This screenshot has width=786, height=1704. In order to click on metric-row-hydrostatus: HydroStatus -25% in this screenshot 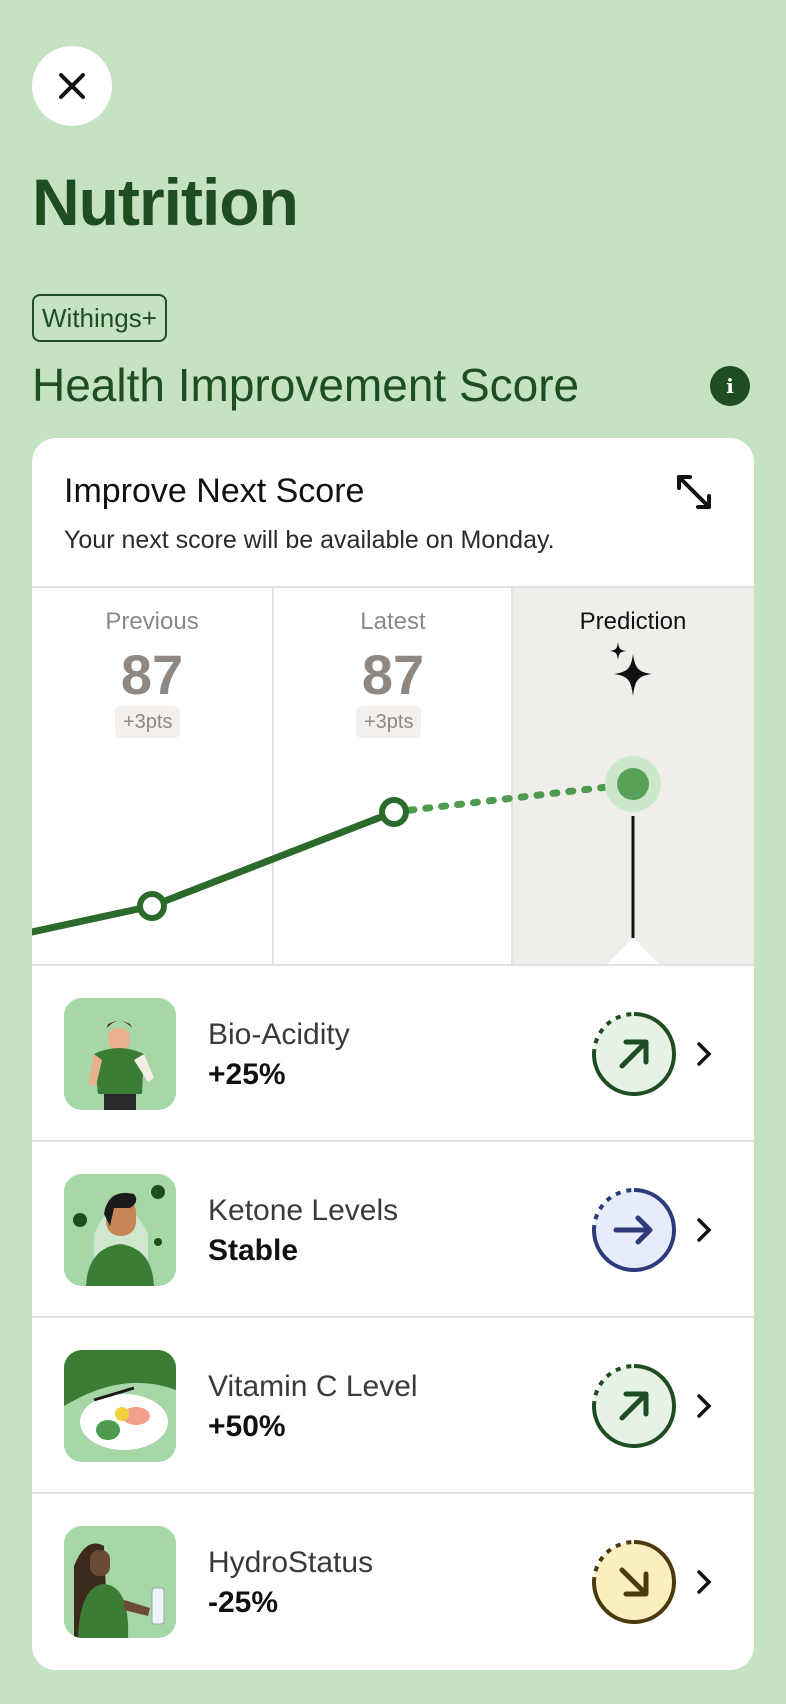, I will do `click(393, 1580)`.